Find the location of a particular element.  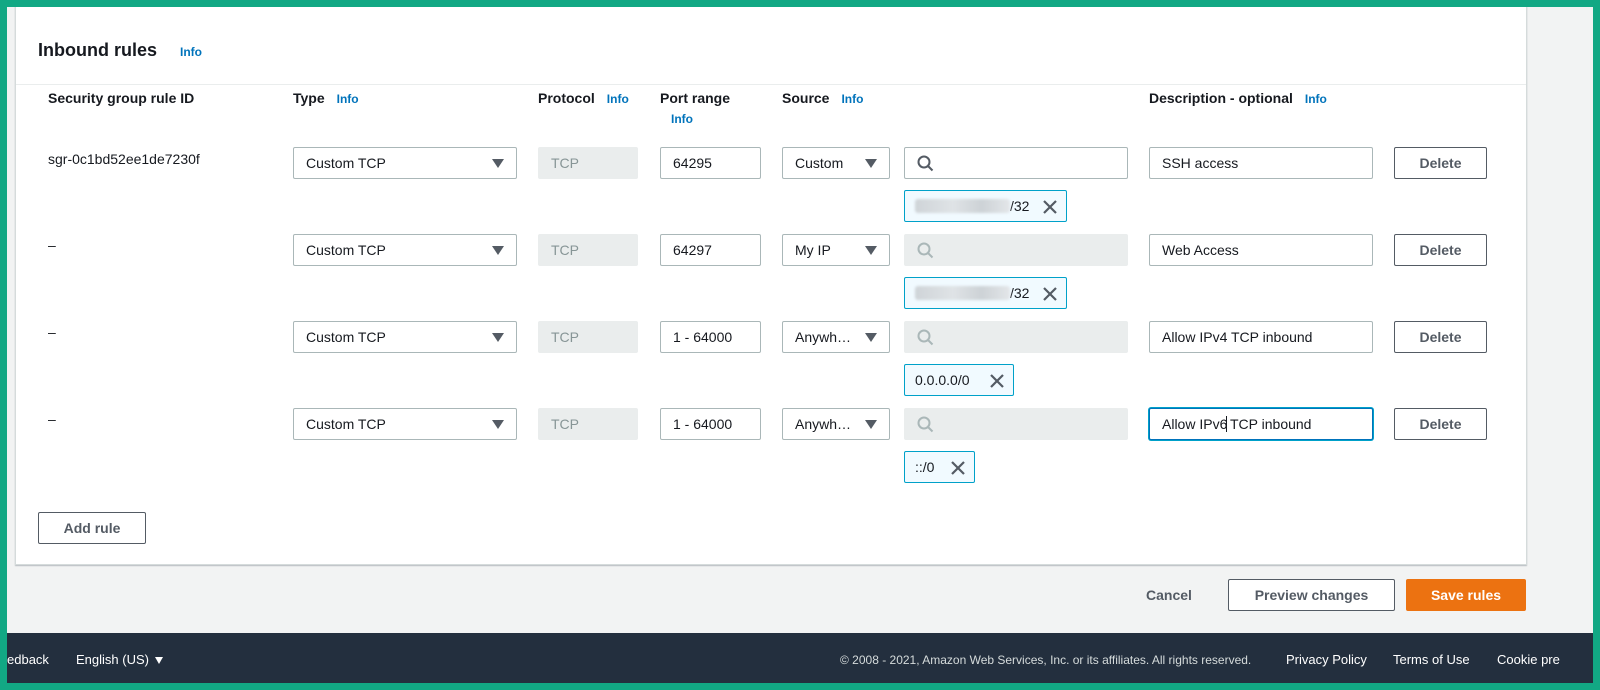

port-info-link: Info is located at coordinates (700, 119).